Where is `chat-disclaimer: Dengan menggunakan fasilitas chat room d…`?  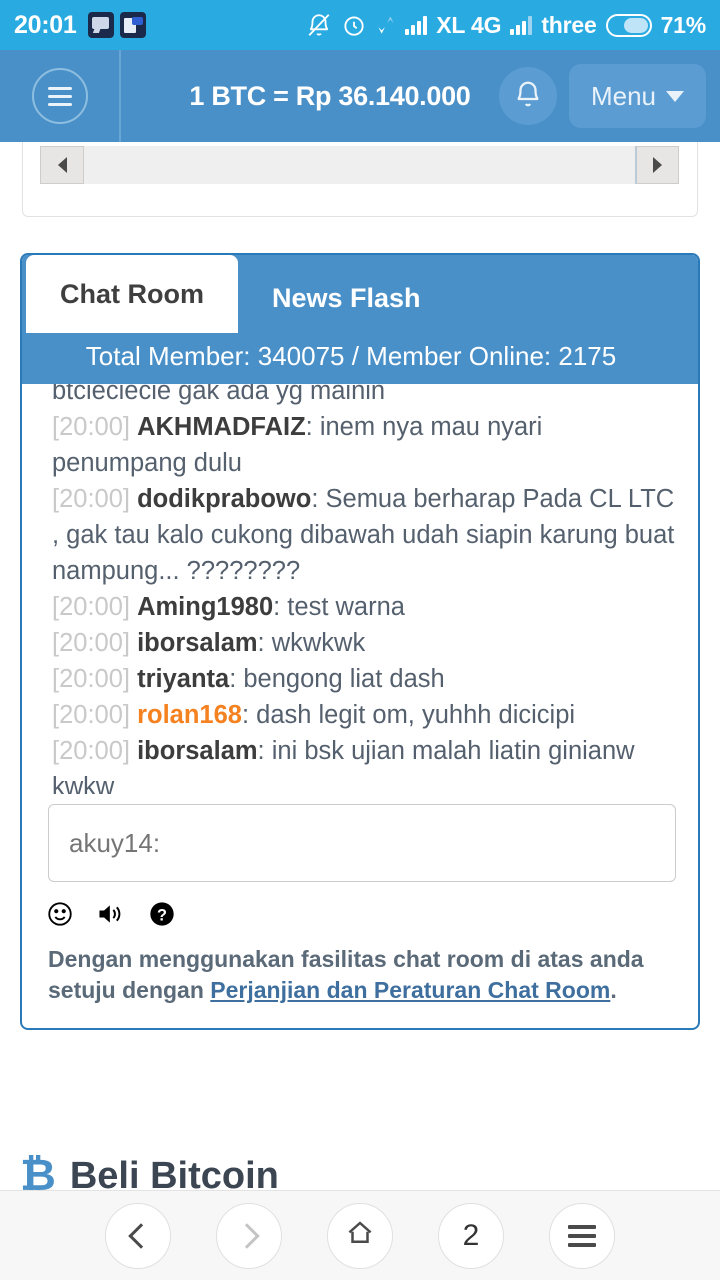 chat-disclaimer: Dengan menggunakan fasilitas chat room d… is located at coordinates (360, 978).